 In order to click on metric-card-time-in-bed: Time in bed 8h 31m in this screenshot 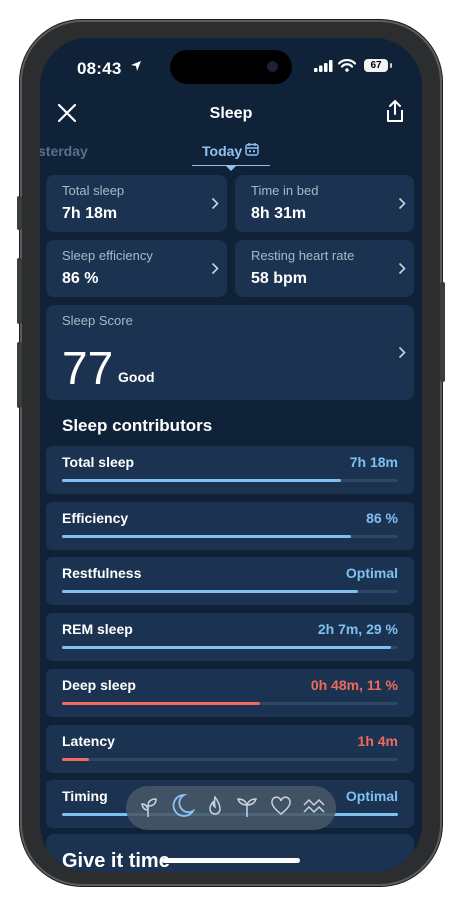, I will do `click(324, 203)`.